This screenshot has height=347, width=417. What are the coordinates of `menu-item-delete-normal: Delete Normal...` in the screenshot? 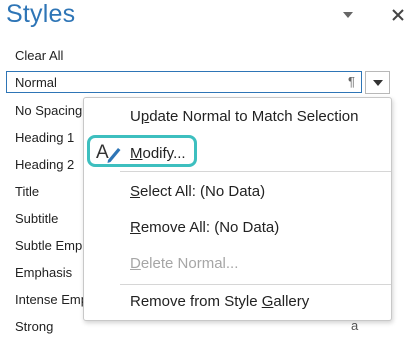 It's located at (184, 263).